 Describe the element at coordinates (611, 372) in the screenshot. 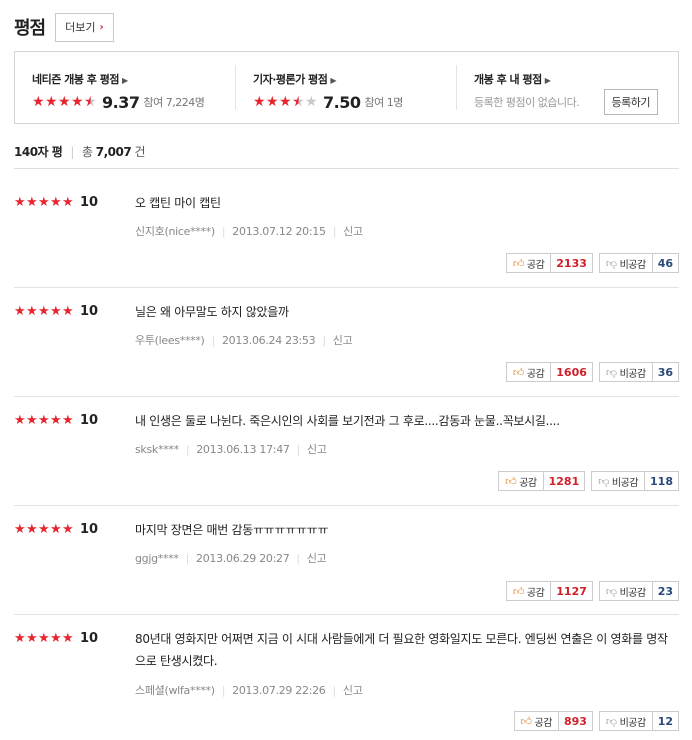

I see `thumbs-down-icon: 👎︎` at that location.